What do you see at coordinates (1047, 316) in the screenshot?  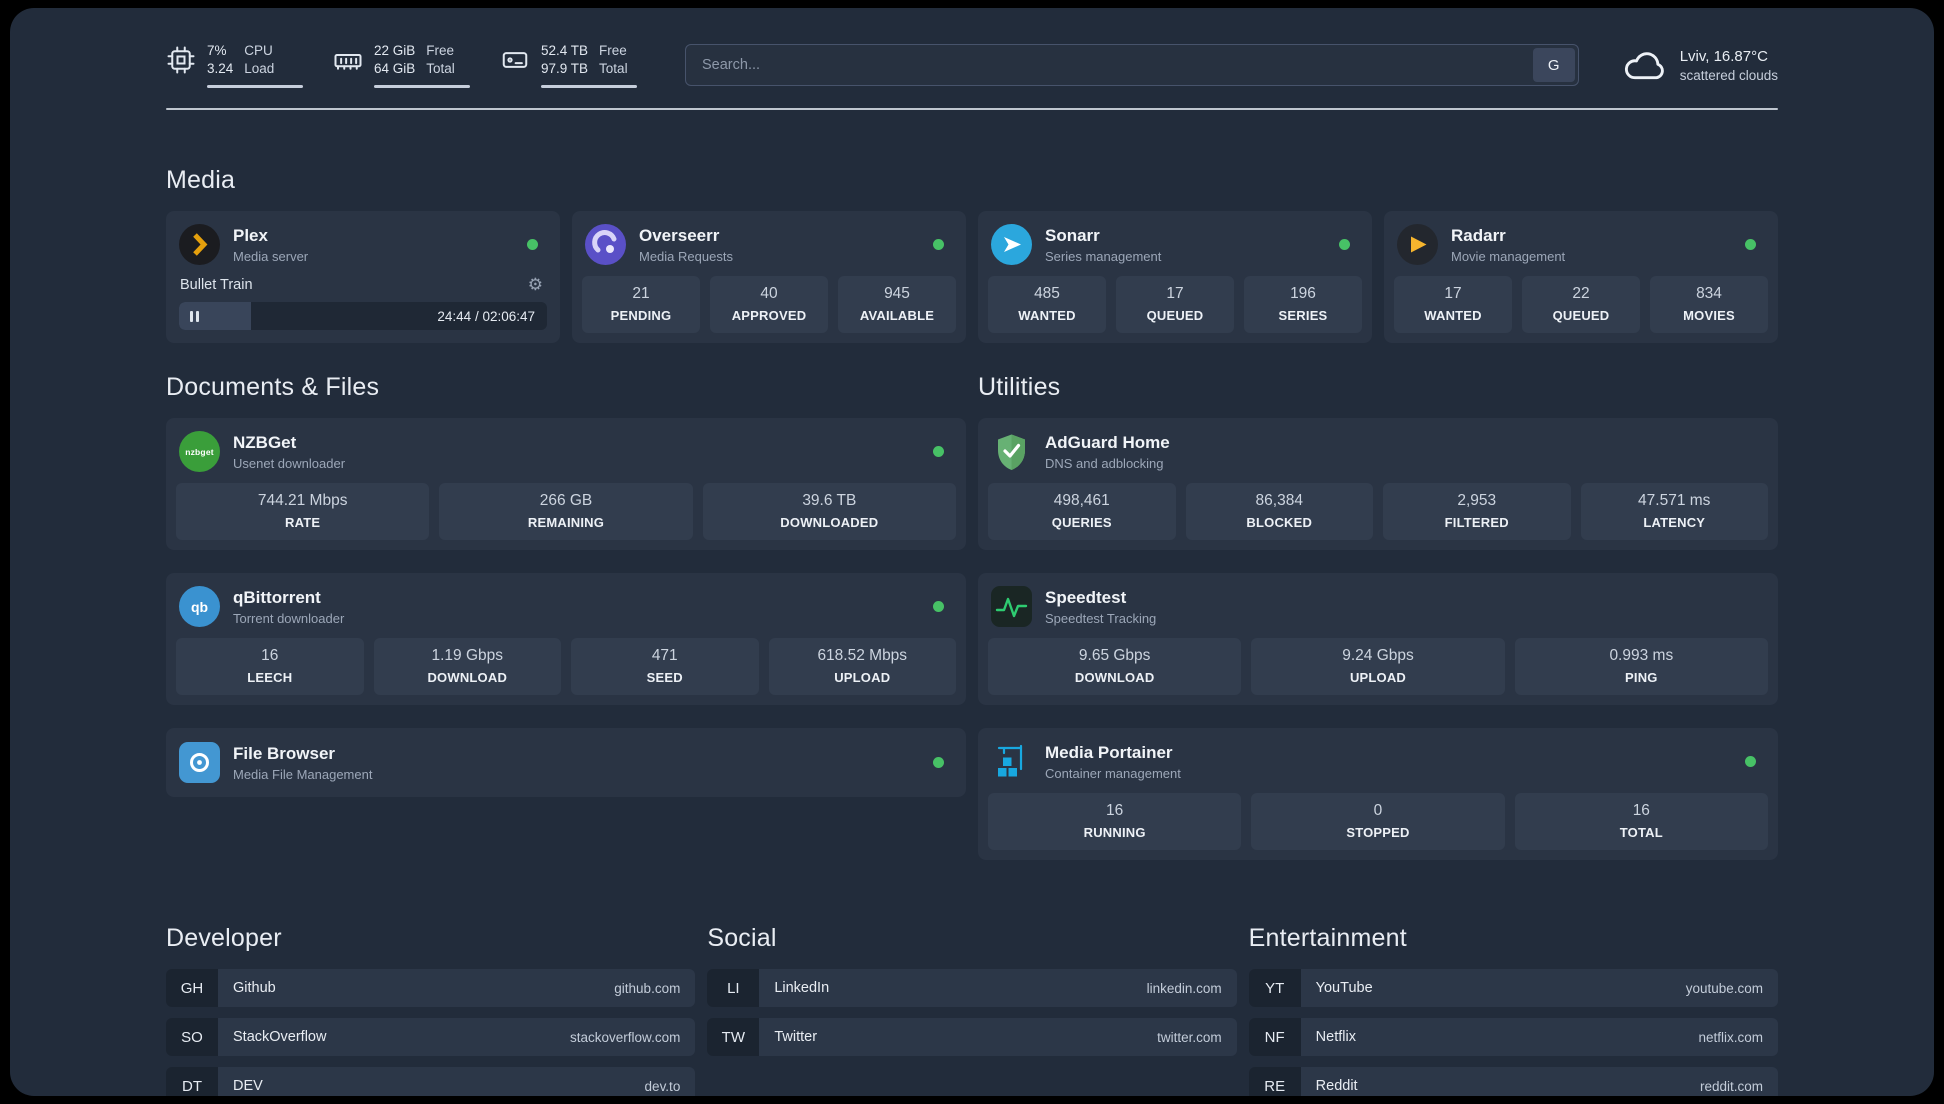 I see `stat-label: WANTED` at bounding box center [1047, 316].